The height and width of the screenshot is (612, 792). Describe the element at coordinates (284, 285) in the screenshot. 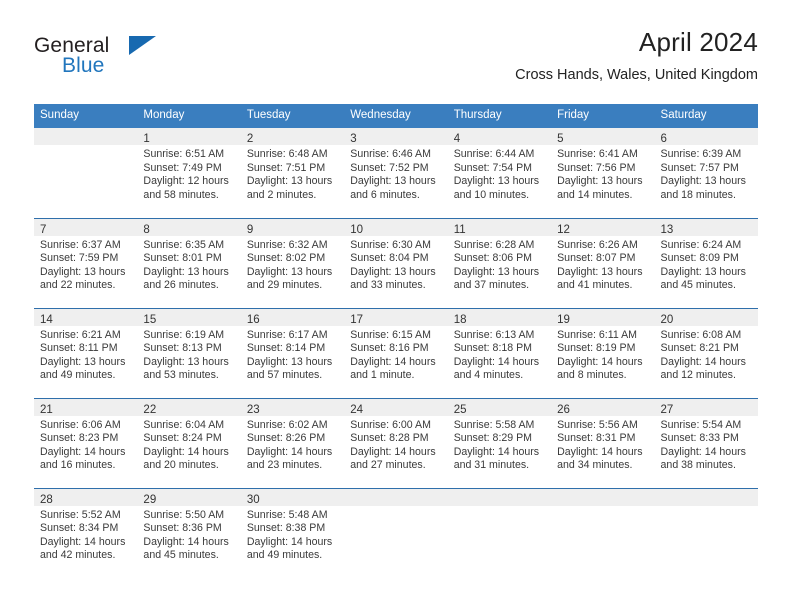

I see `day-info-line-daylight-2: and 29 minutes.` at that location.